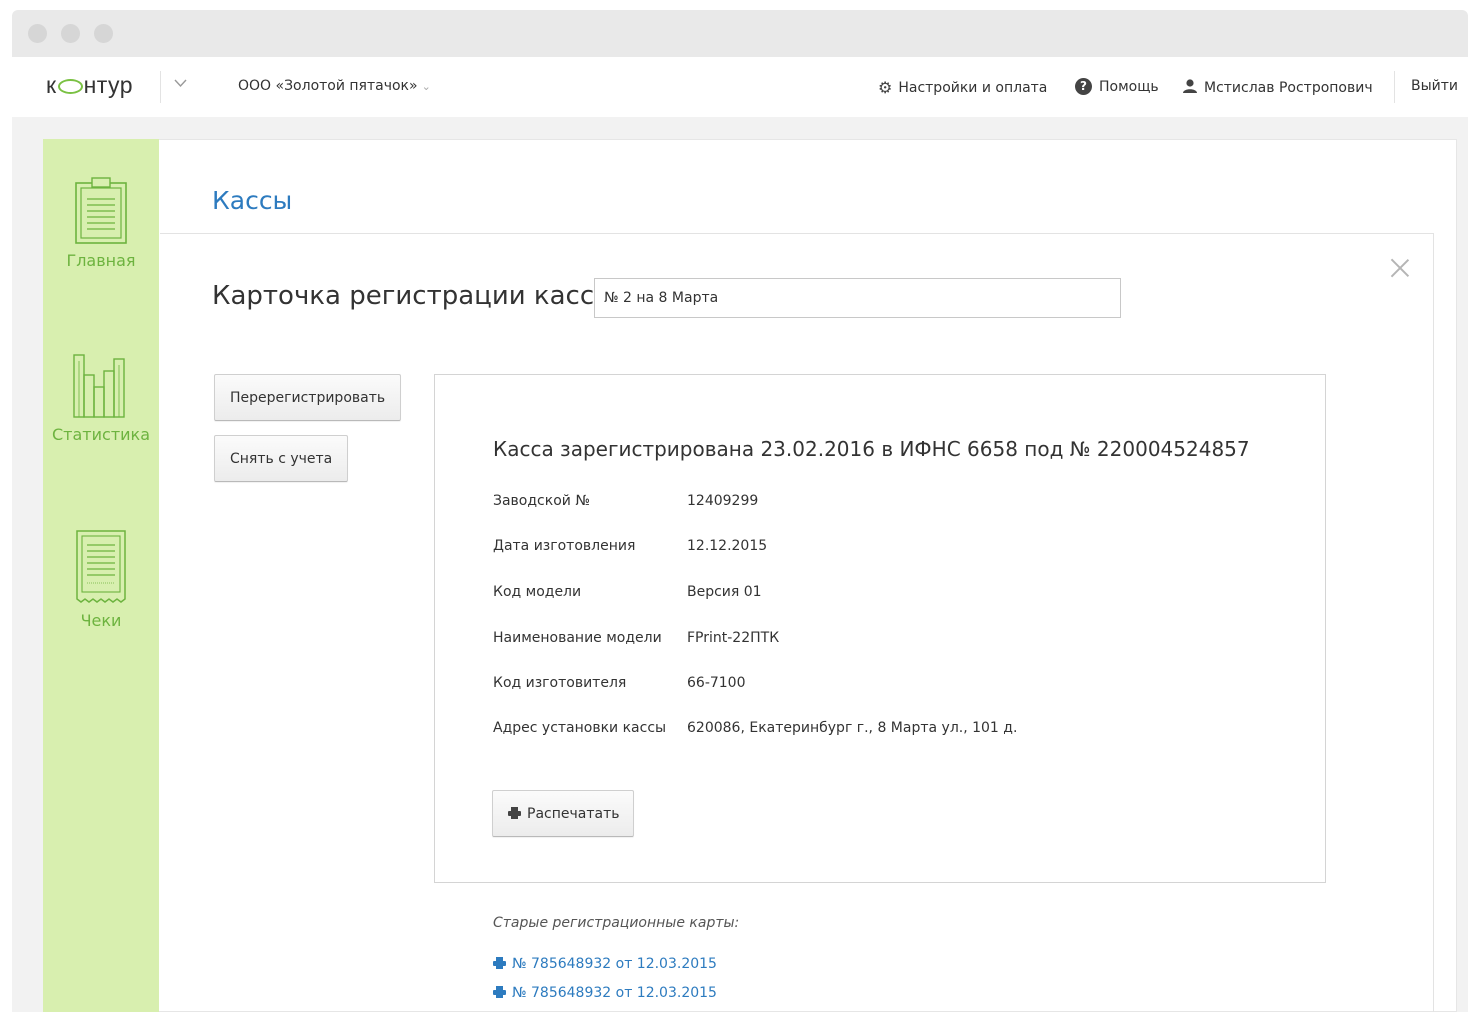 The image size is (1468, 1012). Describe the element at coordinates (1288, 88) in the screenshot. I see `user-name: Мстислав Ростропович` at that location.